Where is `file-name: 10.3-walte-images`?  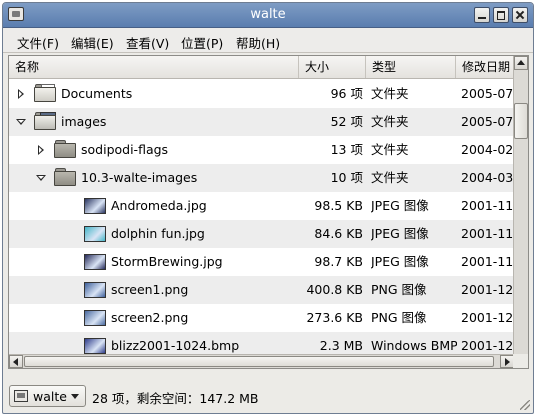
file-name: 10.3-walte-images is located at coordinates (139, 177).